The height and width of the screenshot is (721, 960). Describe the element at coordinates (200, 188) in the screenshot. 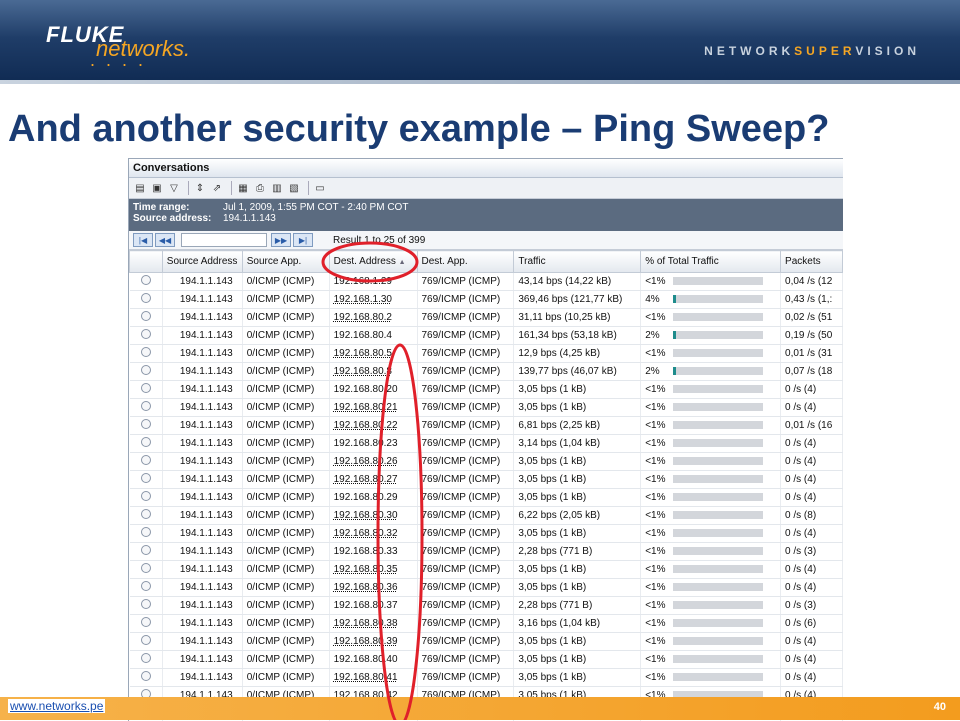

I see `swap-icon: ⇕` at that location.